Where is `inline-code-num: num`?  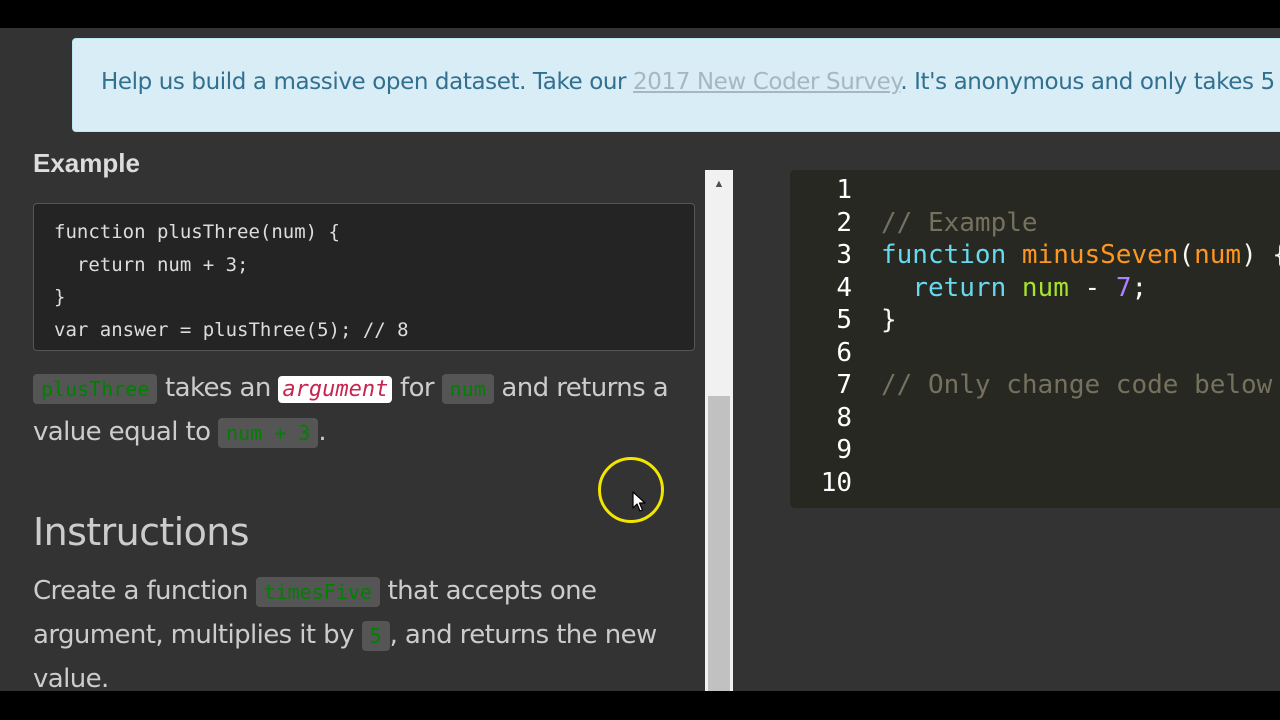
inline-code-num: num is located at coordinates (467, 389).